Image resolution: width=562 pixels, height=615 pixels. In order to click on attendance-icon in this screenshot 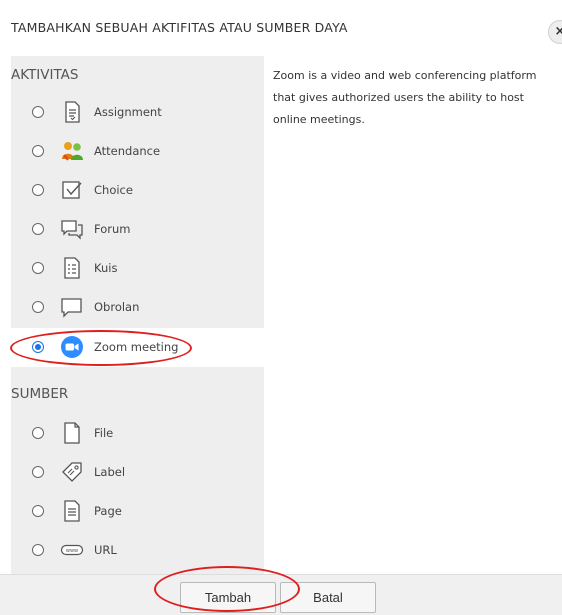, I will do `click(72, 151)`.